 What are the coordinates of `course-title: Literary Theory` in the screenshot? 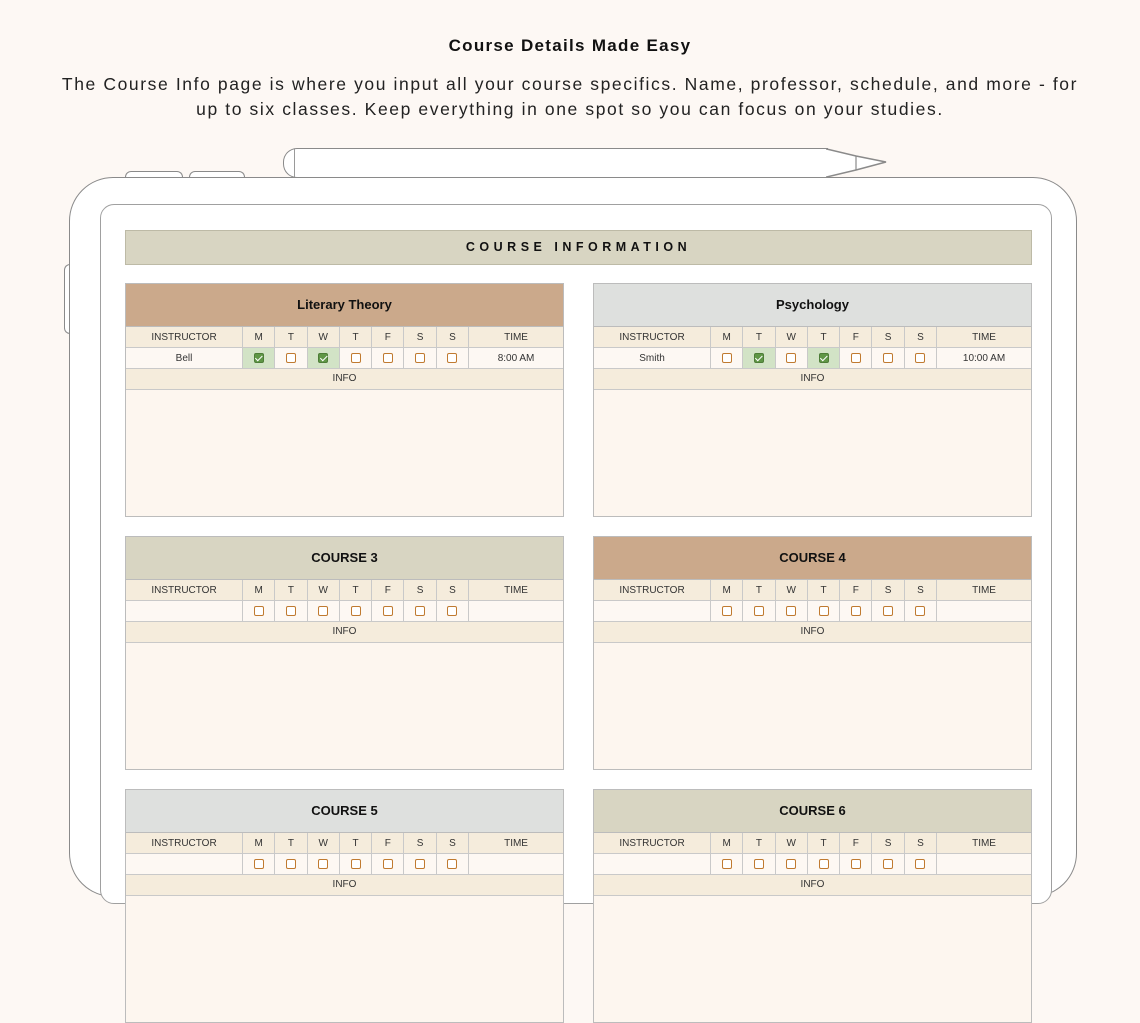 It's located at (344, 305).